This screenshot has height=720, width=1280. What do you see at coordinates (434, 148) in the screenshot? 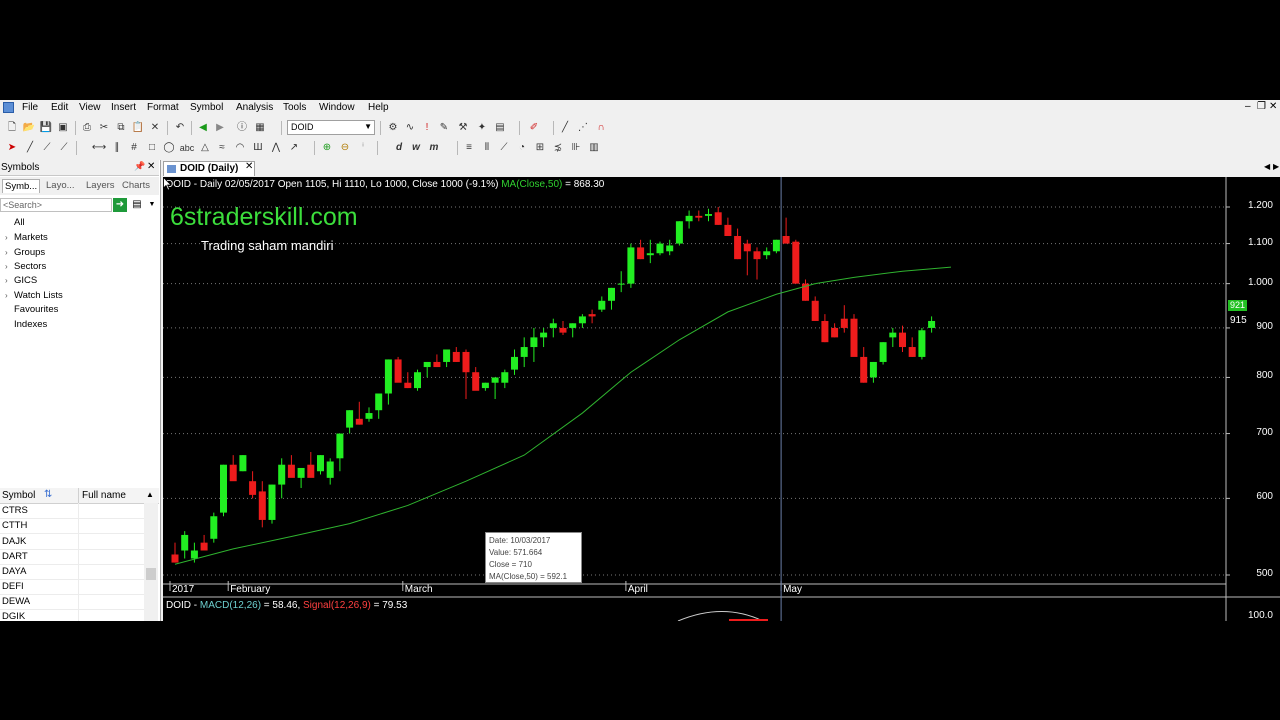
I see `monthly-interval-icon: m` at bounding box center [434, 148].